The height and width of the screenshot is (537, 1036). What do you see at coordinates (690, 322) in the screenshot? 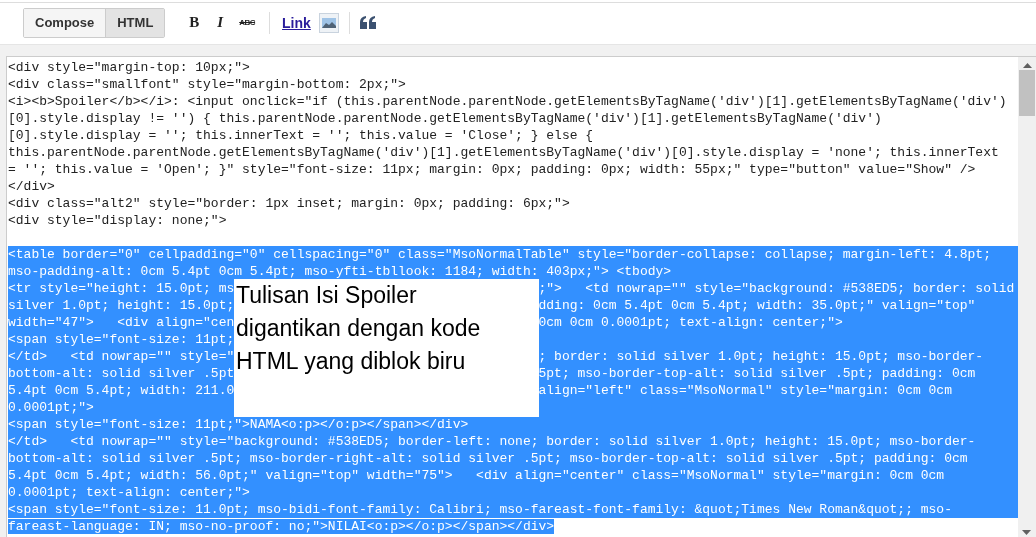
I see `code-line: 0cm 0cm 0.0001pt; text-align: center;">` at bounding box center [690, 322].